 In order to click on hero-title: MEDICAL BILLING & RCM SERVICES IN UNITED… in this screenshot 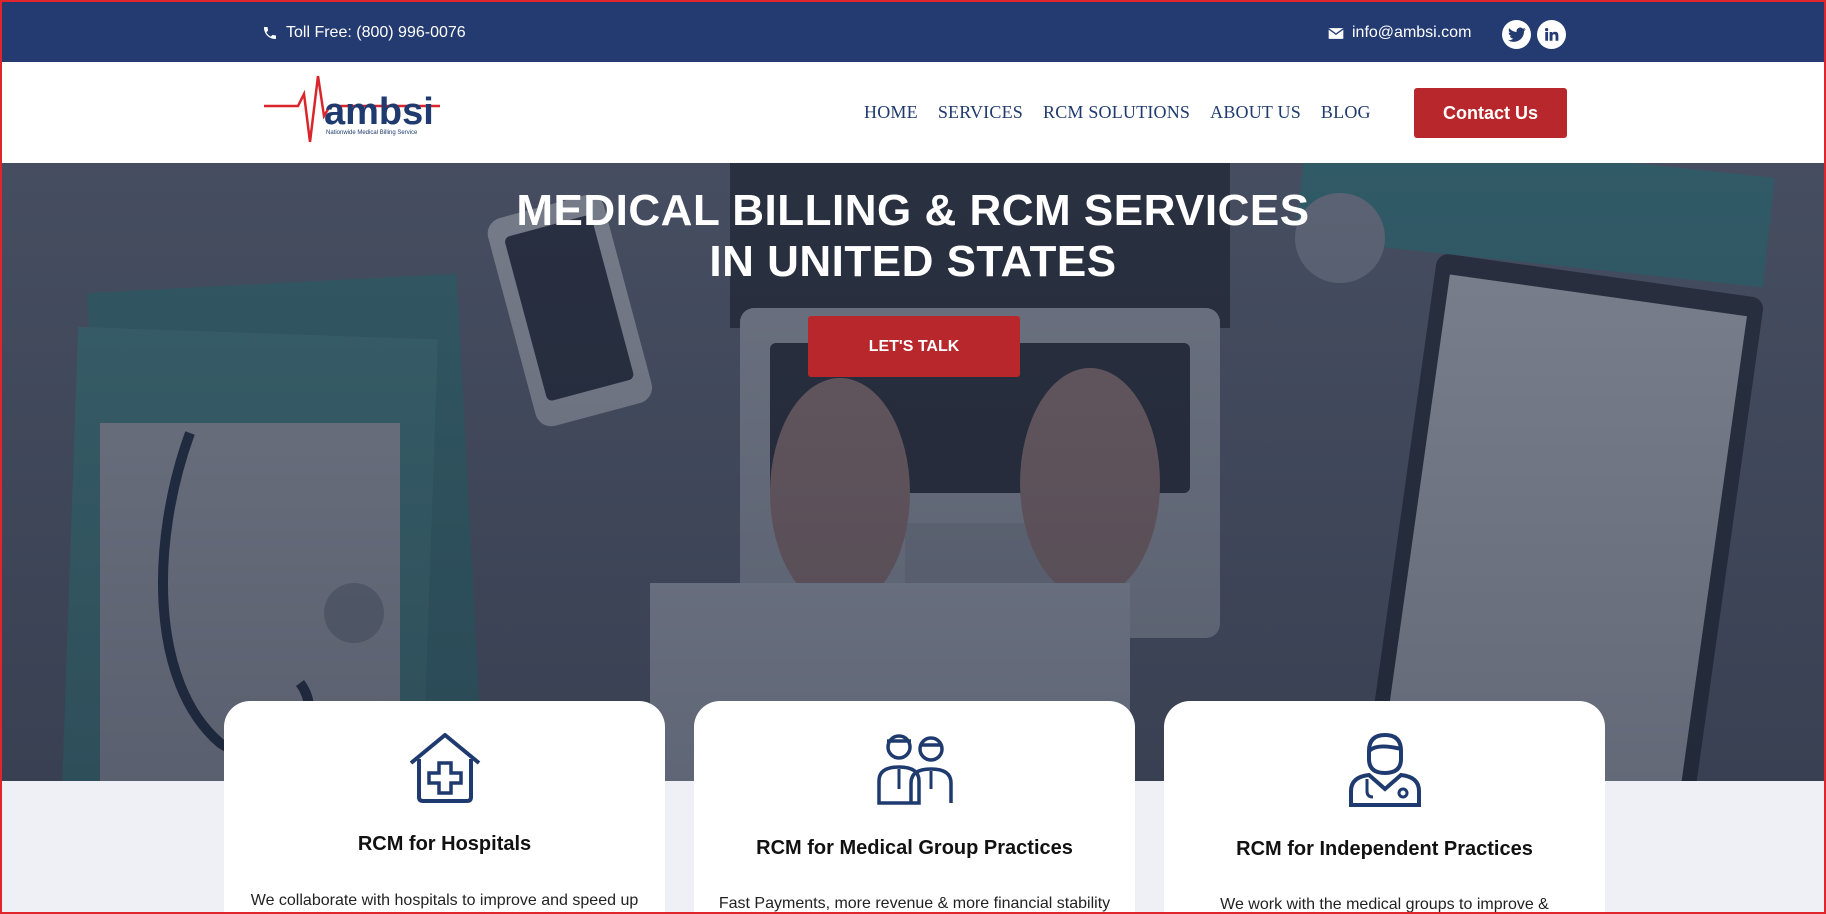, I will do `click(913, 236)`.